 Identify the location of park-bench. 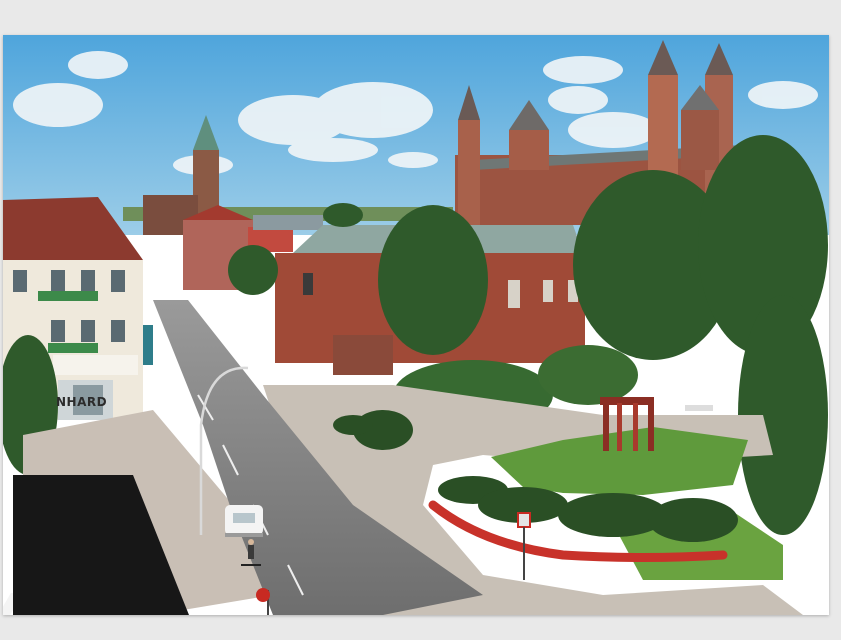
(699, 408).